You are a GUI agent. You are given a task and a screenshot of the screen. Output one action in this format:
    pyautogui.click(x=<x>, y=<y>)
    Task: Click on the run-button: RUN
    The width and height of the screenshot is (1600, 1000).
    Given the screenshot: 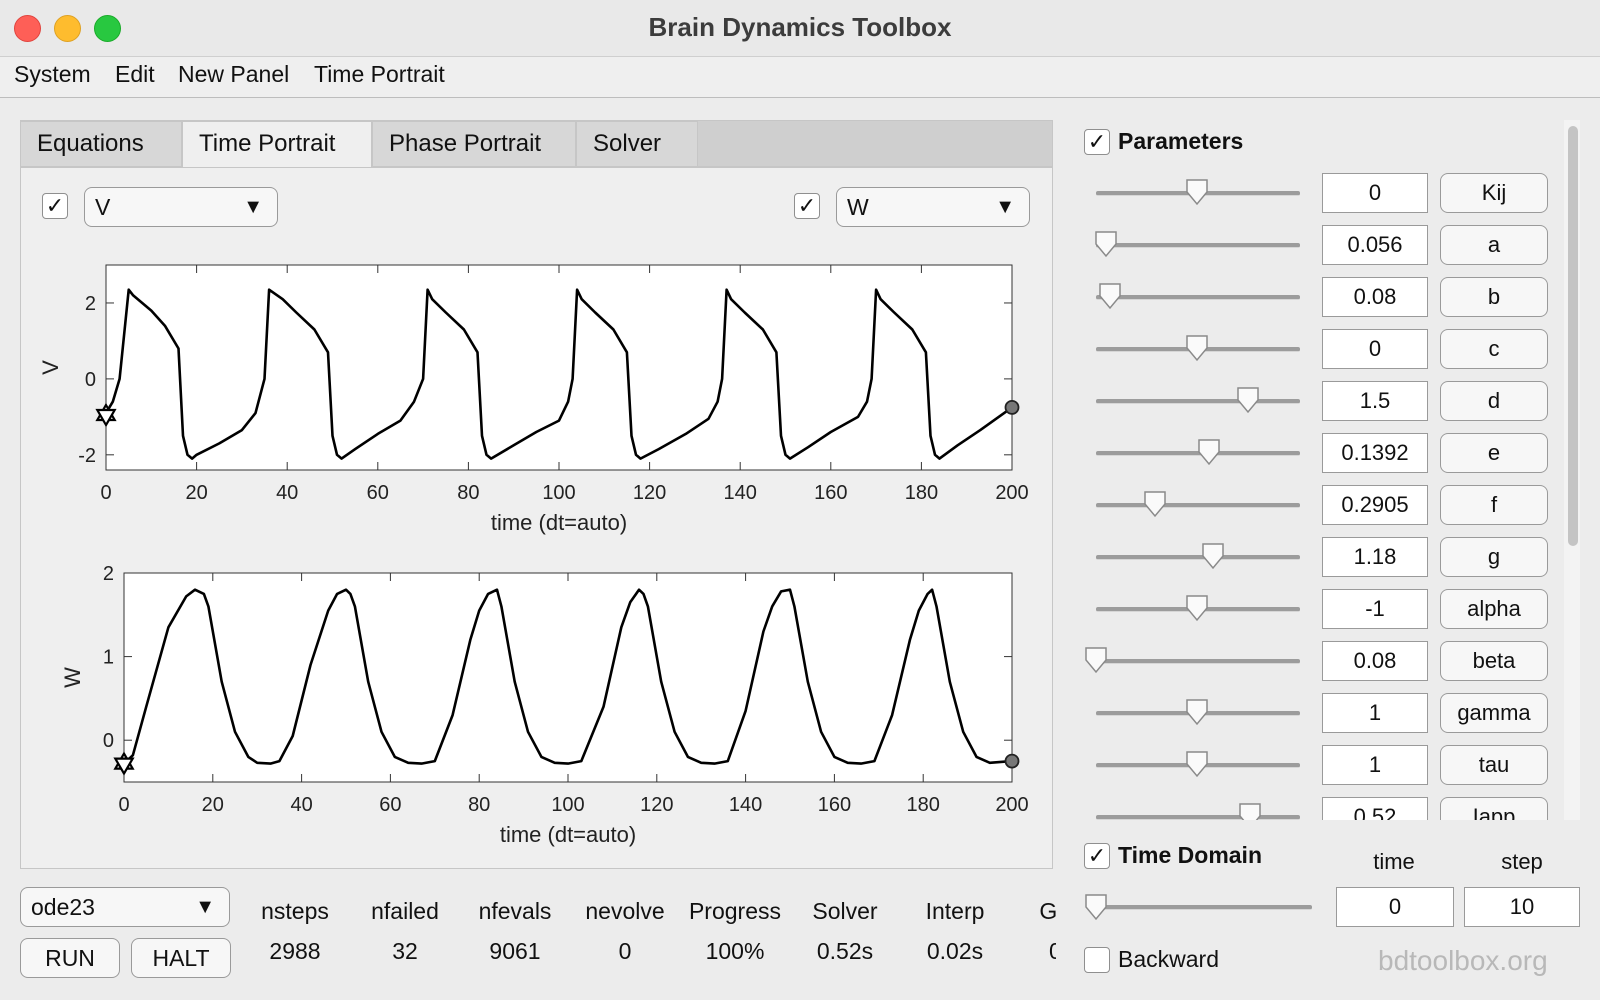 What is the action you would take?
    pyautogui.click(x=70, y=958)
    